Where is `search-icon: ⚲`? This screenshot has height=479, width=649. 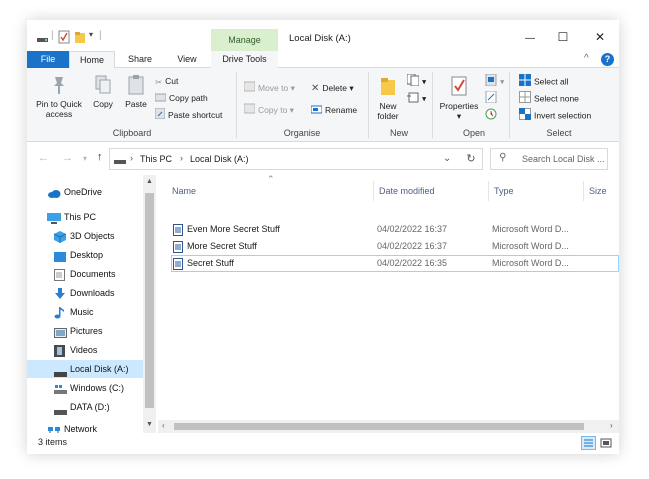 search-icon: ⚲ is located at coordinates (503, 157).